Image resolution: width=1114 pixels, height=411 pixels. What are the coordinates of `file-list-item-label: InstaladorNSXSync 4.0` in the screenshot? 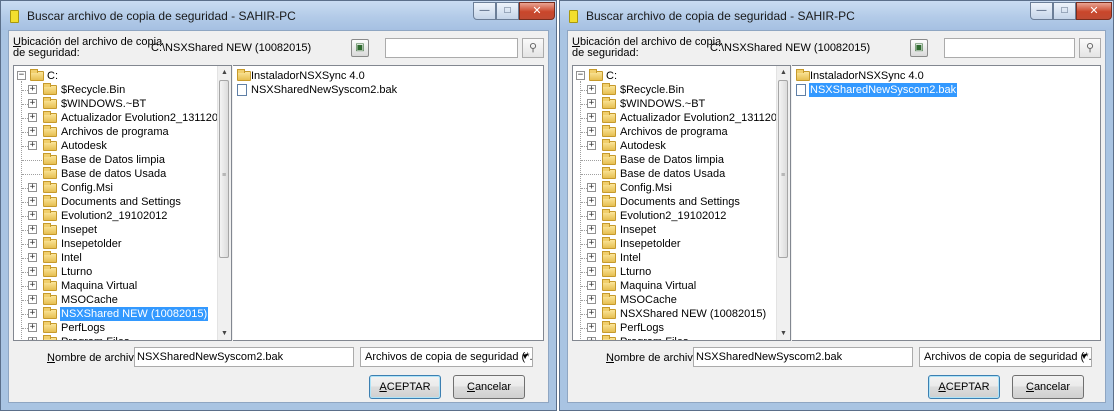 It's located at (308, 76).